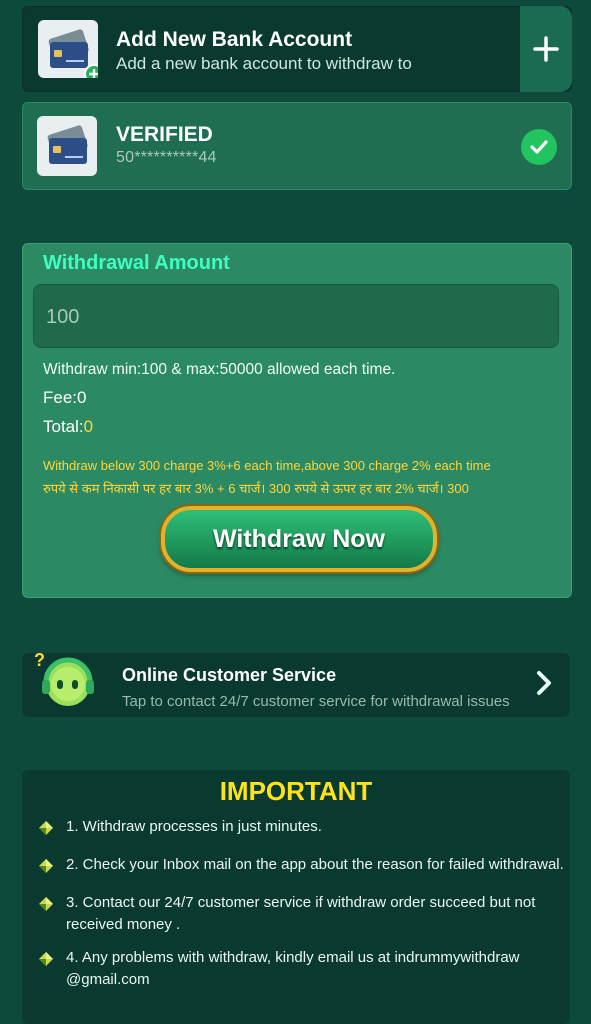 Image resolution: width=591 pixels, height=1024 pixels. I want to click on amount-placeholder: 100, so click(63, 317).